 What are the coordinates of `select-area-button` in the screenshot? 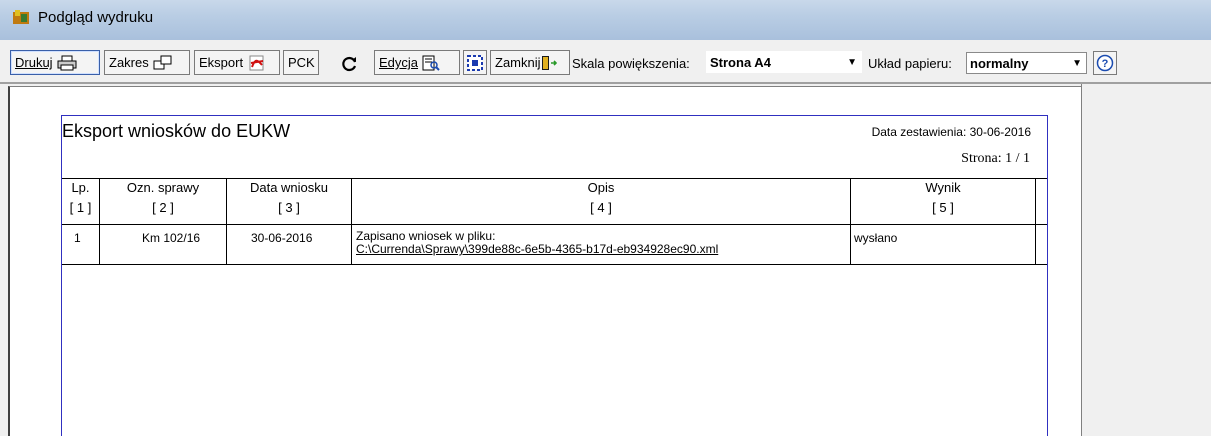 It's located at (475, 62).